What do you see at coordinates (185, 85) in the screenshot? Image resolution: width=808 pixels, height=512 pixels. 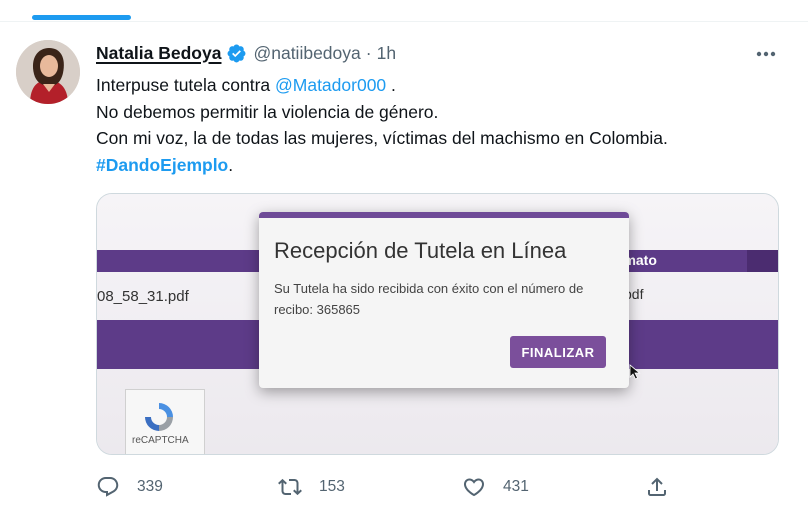 I see `tweet-text-segment: Interpuse tutela contra` at bounding box center [185, 85].